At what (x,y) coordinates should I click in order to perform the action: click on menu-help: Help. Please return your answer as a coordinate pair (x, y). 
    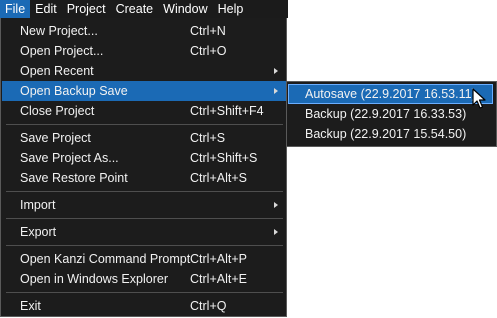
    Looking at the image, I should click on (231, 9).